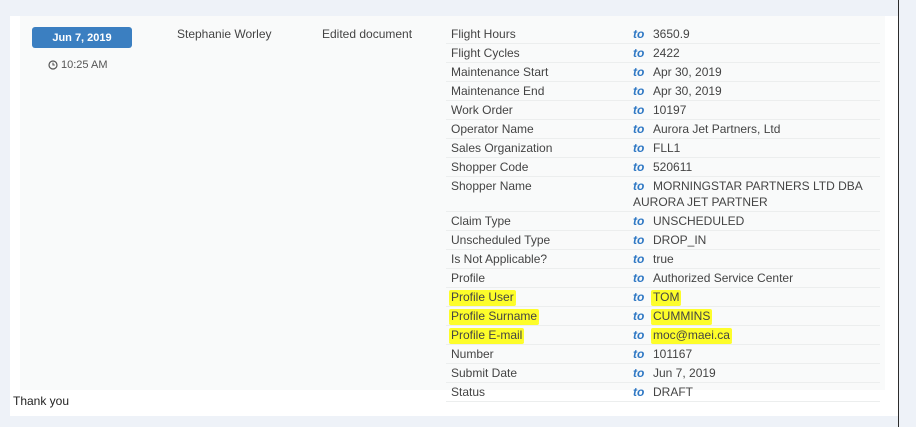 This screenshot has width=916, height=427. I want to click on change-value-text: UNSCHEDULED, so click(699, 221).